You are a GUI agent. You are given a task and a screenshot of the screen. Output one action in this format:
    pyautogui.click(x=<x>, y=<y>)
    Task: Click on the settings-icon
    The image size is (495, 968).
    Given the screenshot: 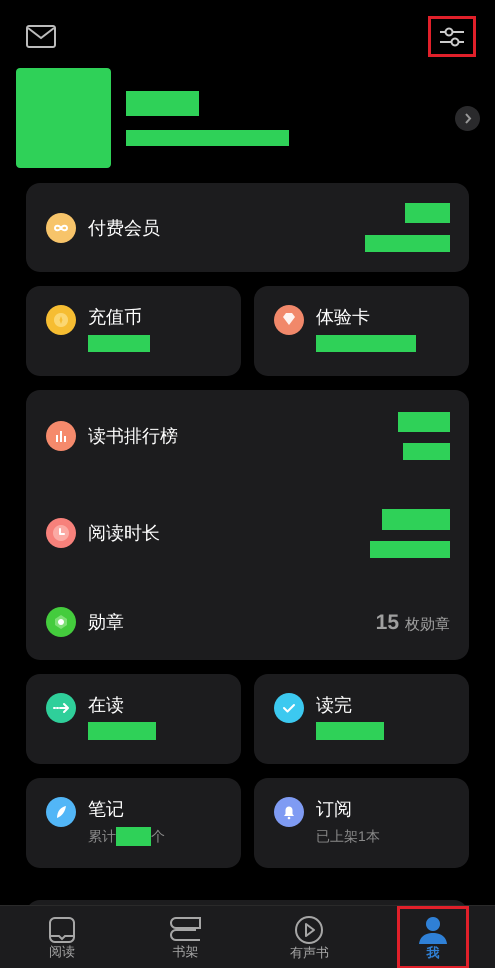 What is the action you would take?
    pyautogui.click(x=452, y=37)
    